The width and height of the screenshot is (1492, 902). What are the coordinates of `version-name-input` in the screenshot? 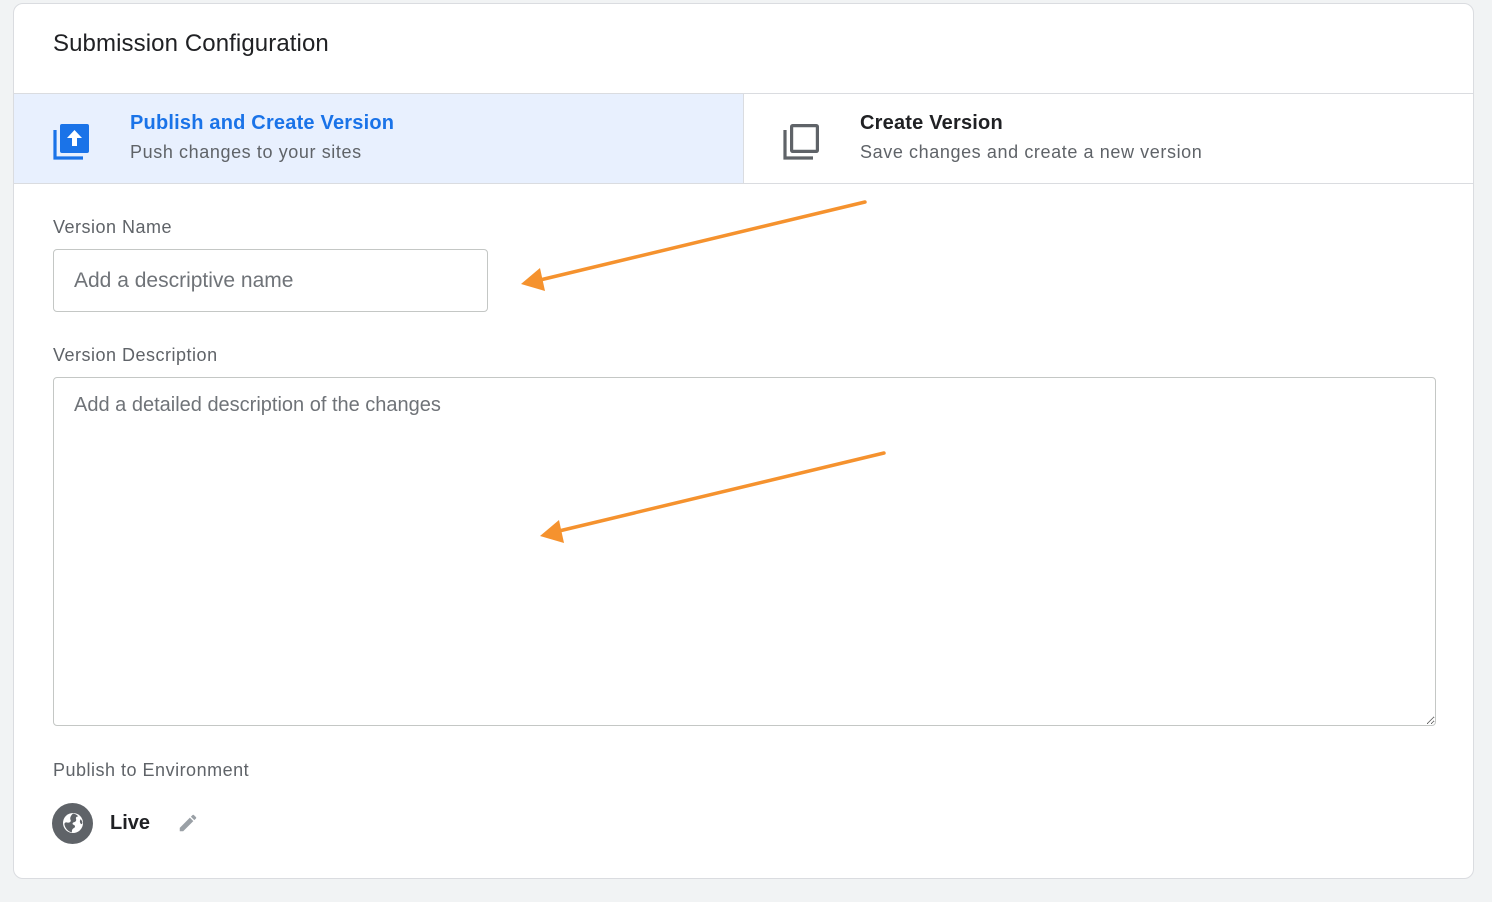 It's located at (270, 280).